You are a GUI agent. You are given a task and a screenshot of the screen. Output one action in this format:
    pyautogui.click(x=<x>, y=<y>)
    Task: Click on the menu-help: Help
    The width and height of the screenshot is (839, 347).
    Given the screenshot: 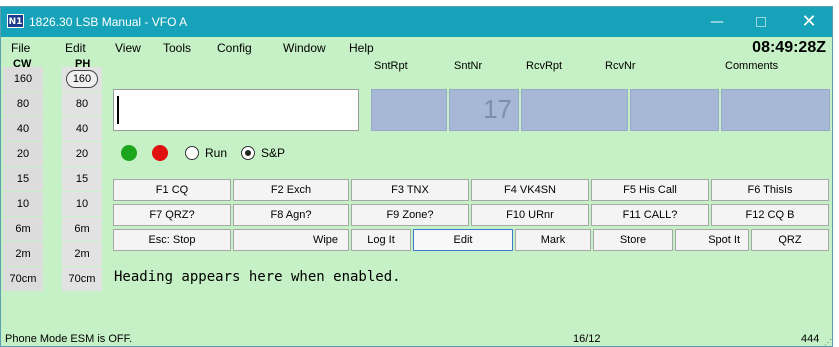 What is the action you would take?
    pyautogui.click(x=361, y=48)
    